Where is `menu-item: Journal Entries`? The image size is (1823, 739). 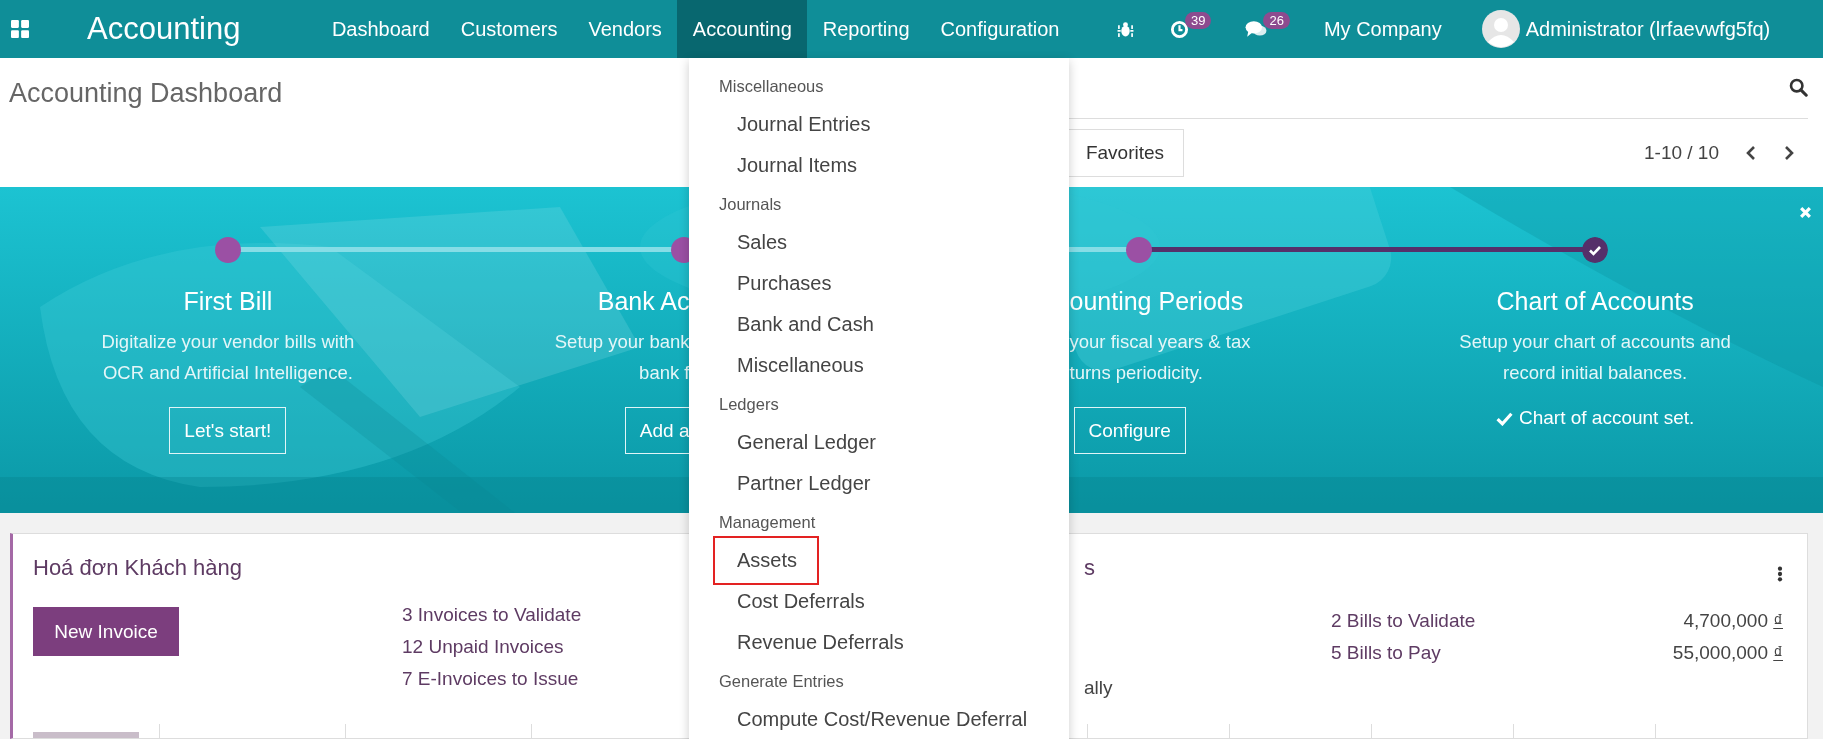 menu-item: Journal Entries is located at coordinates (803, 124).